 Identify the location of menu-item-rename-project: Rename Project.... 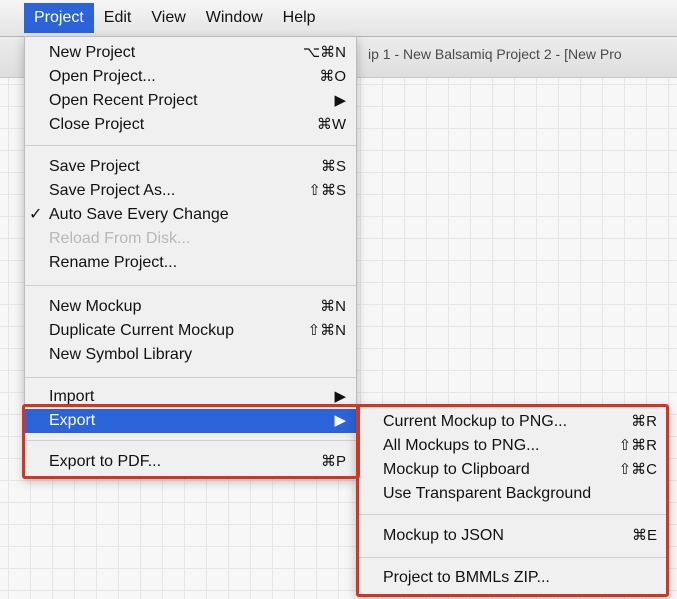
(190, 263).